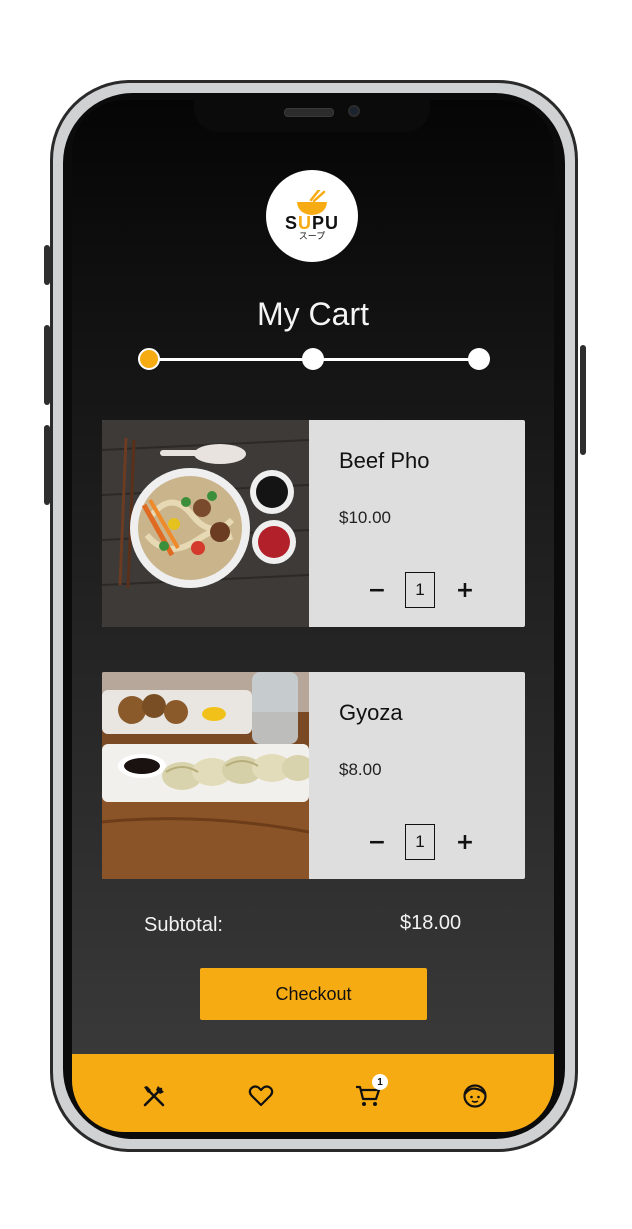 The width and height of the screenshot is (632, 1229). I want to click on cart-item-gyoza: Gyoza $8.00 − 1 +, so click(313, 775).